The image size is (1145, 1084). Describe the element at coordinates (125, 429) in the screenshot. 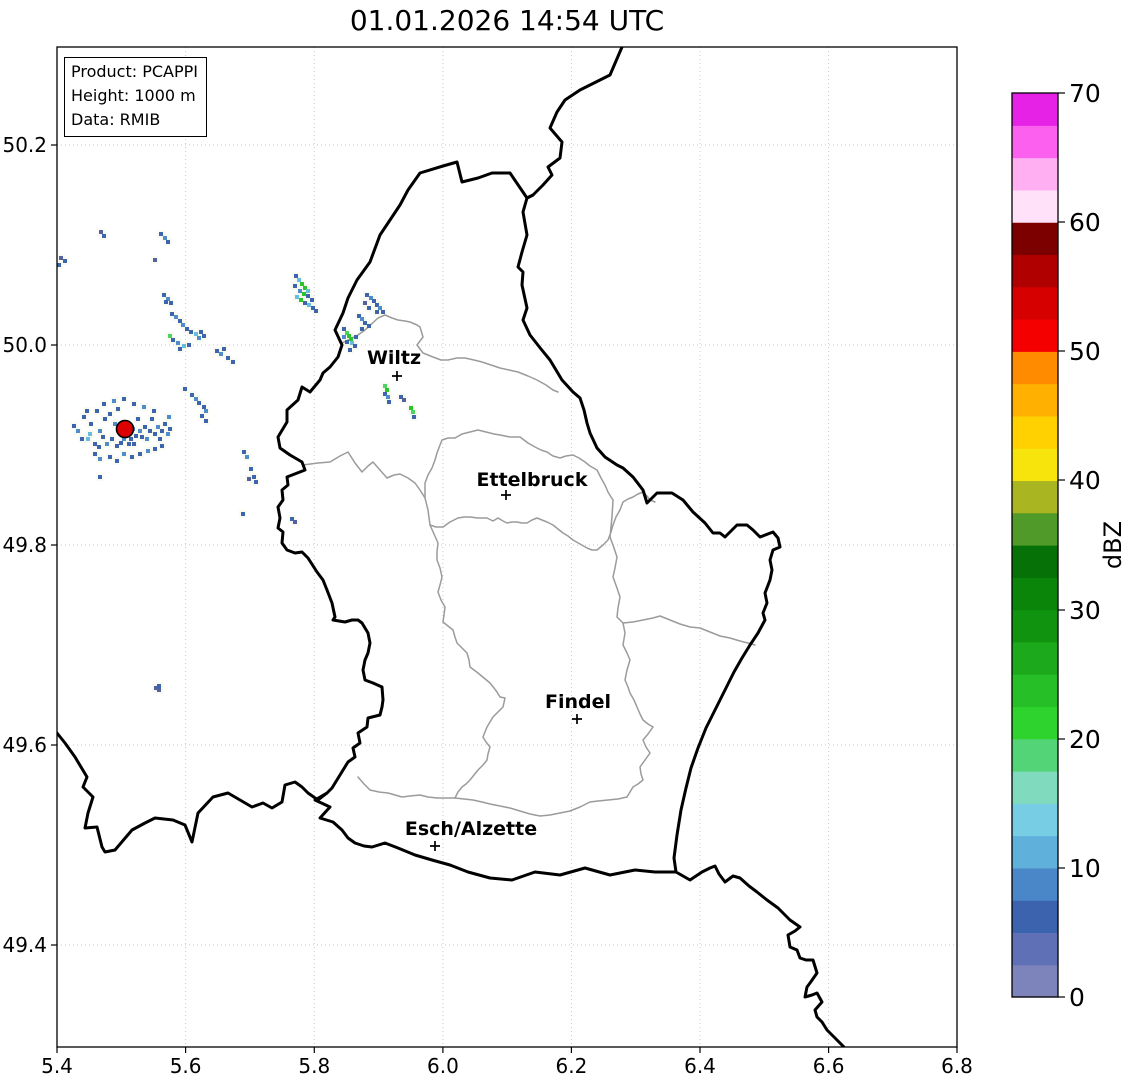

I see `radar-site-marker` at that location.